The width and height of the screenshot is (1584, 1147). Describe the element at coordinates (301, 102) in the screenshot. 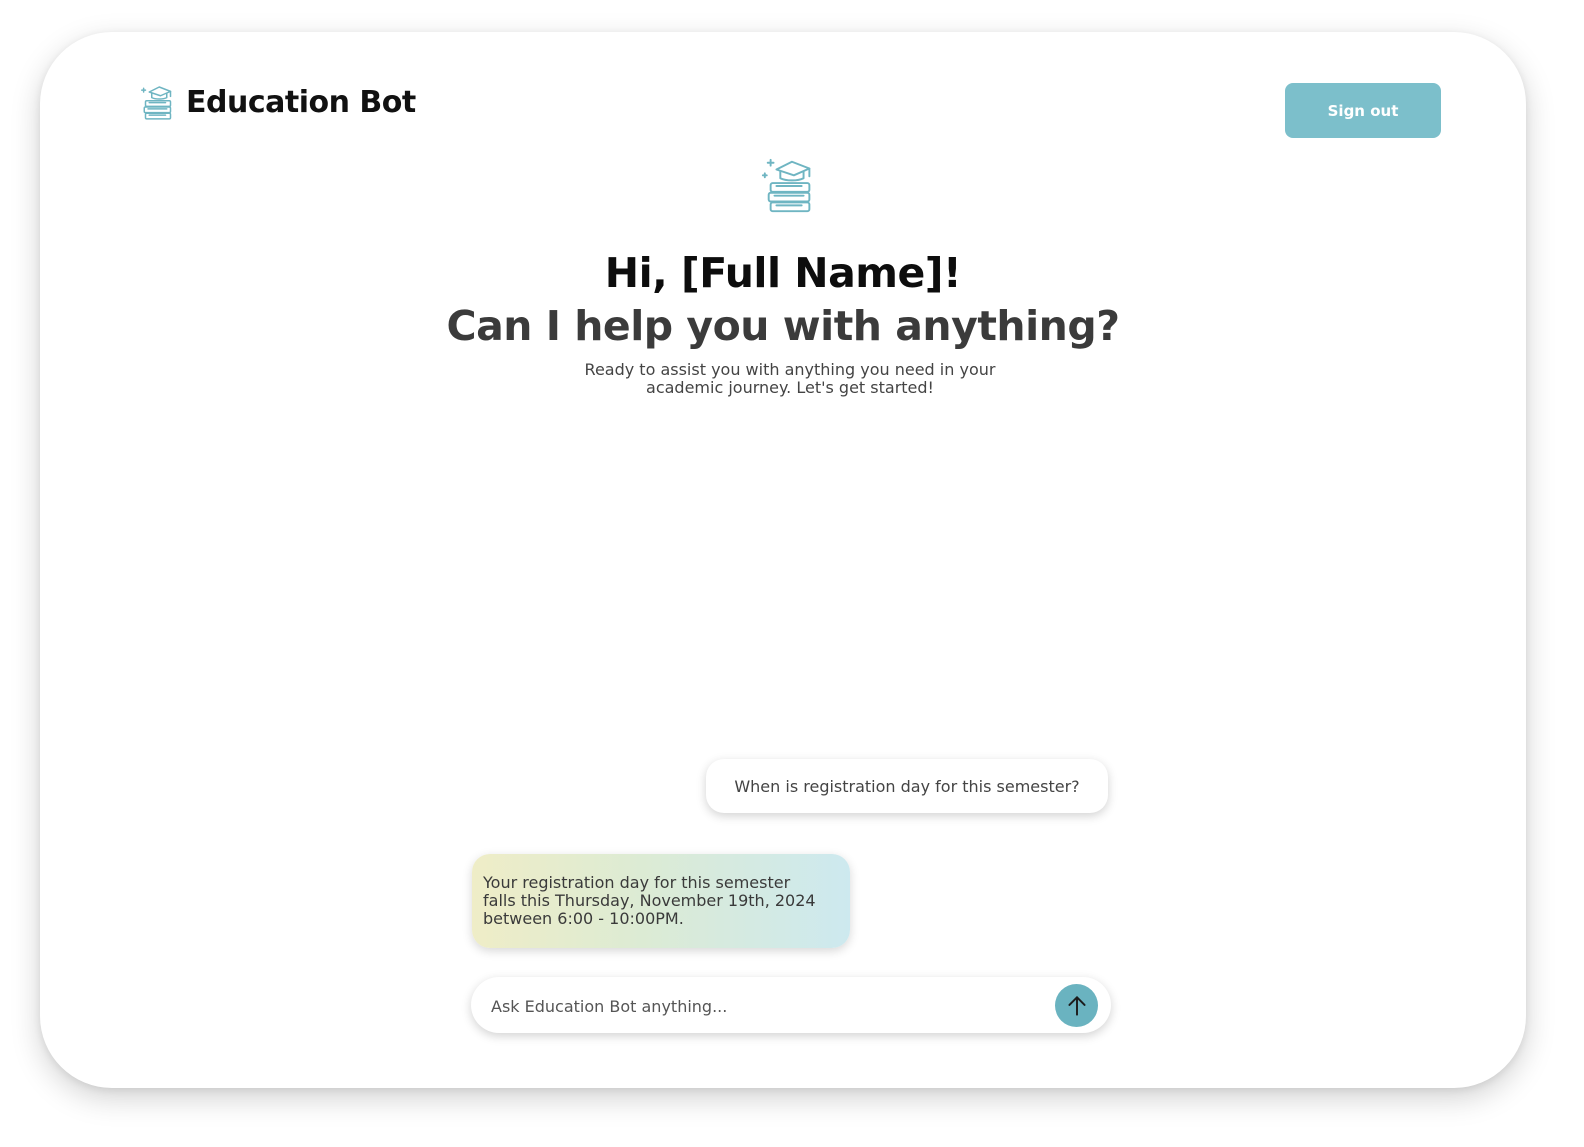

I see `app-name: Education Bot` at that location.